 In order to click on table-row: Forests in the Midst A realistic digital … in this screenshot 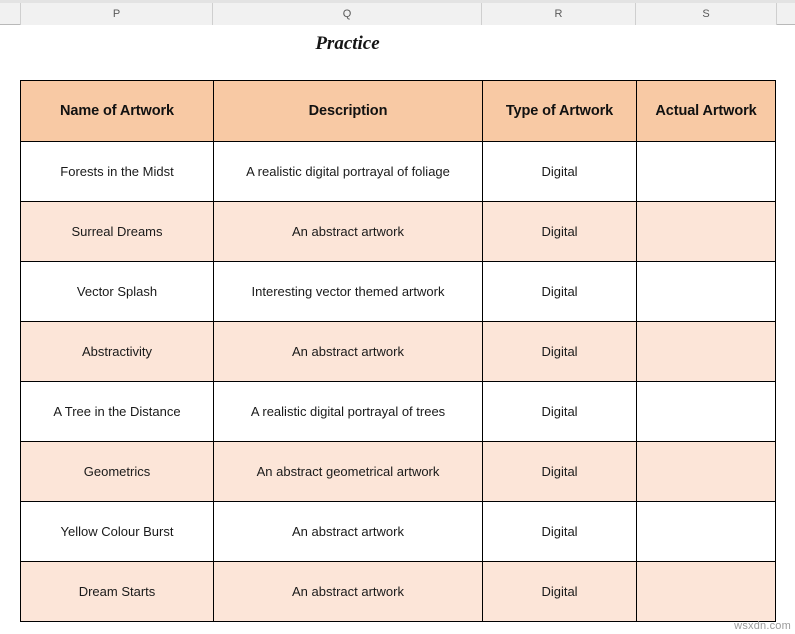, I will do `click(398, 171)`.